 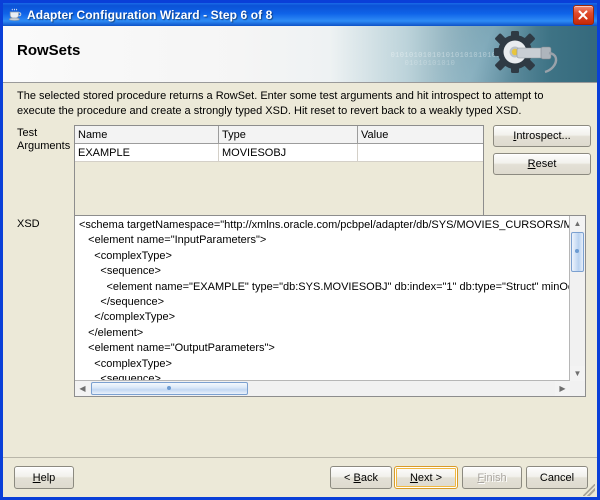 I want to click on cell-value, so click(x=420, y=152).